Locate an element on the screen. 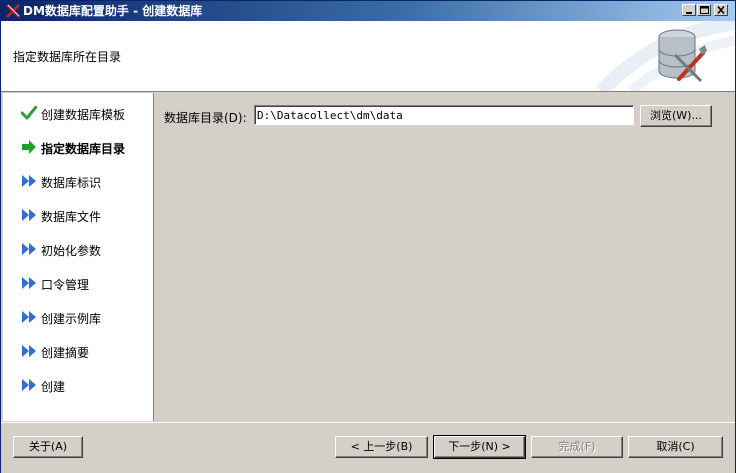  close-icon is located at coordinates (721, 10).